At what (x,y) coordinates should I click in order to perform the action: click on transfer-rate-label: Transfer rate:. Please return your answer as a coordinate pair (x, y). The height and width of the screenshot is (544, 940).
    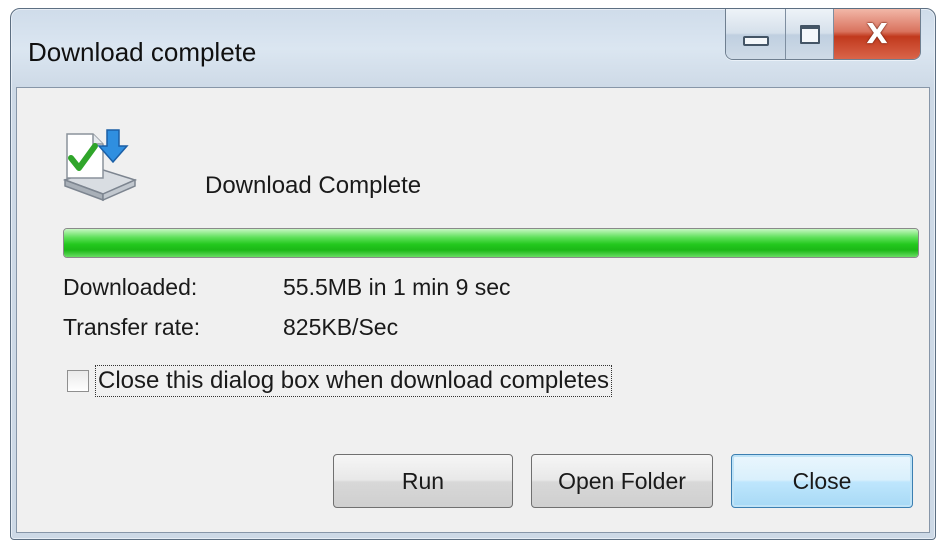
    Looking at the image, I should click on (132, 327).